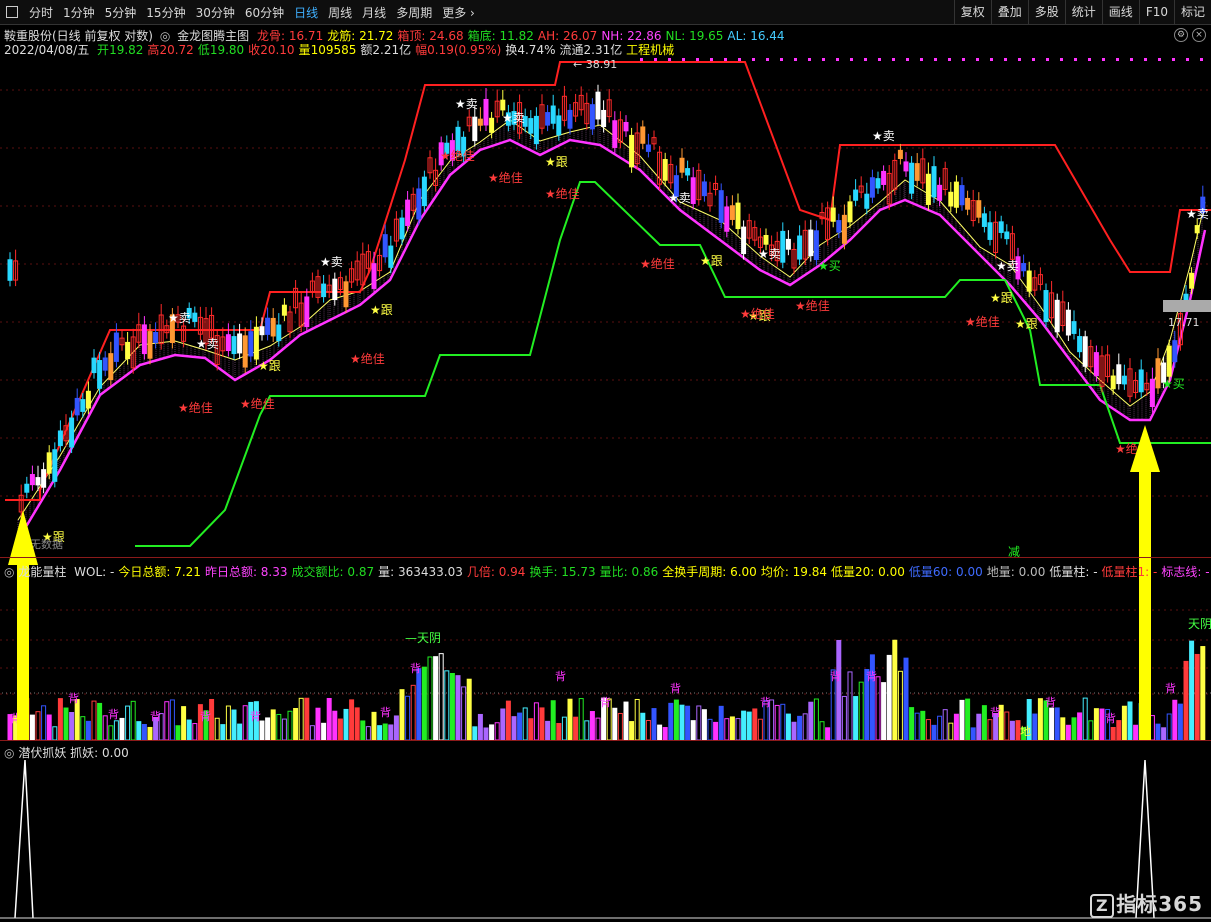 The image size is (1211, 922). I want to click on best-signal-5: ★绝佳, so click(562, 193).